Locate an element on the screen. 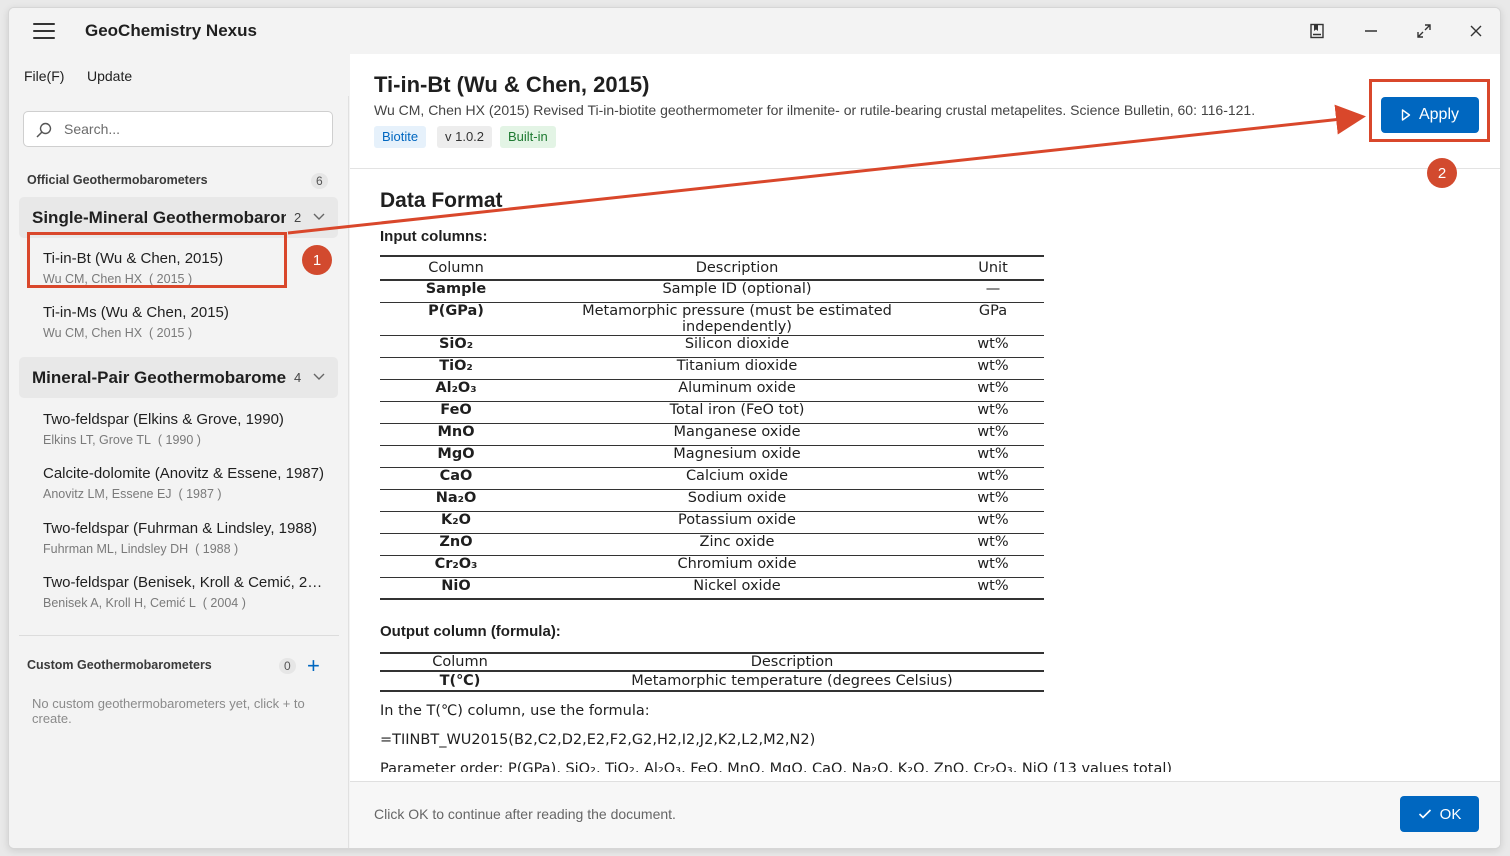 This screenshot has height=856, width=1510. cell-column: MgO is located at coordinates (456, 456).